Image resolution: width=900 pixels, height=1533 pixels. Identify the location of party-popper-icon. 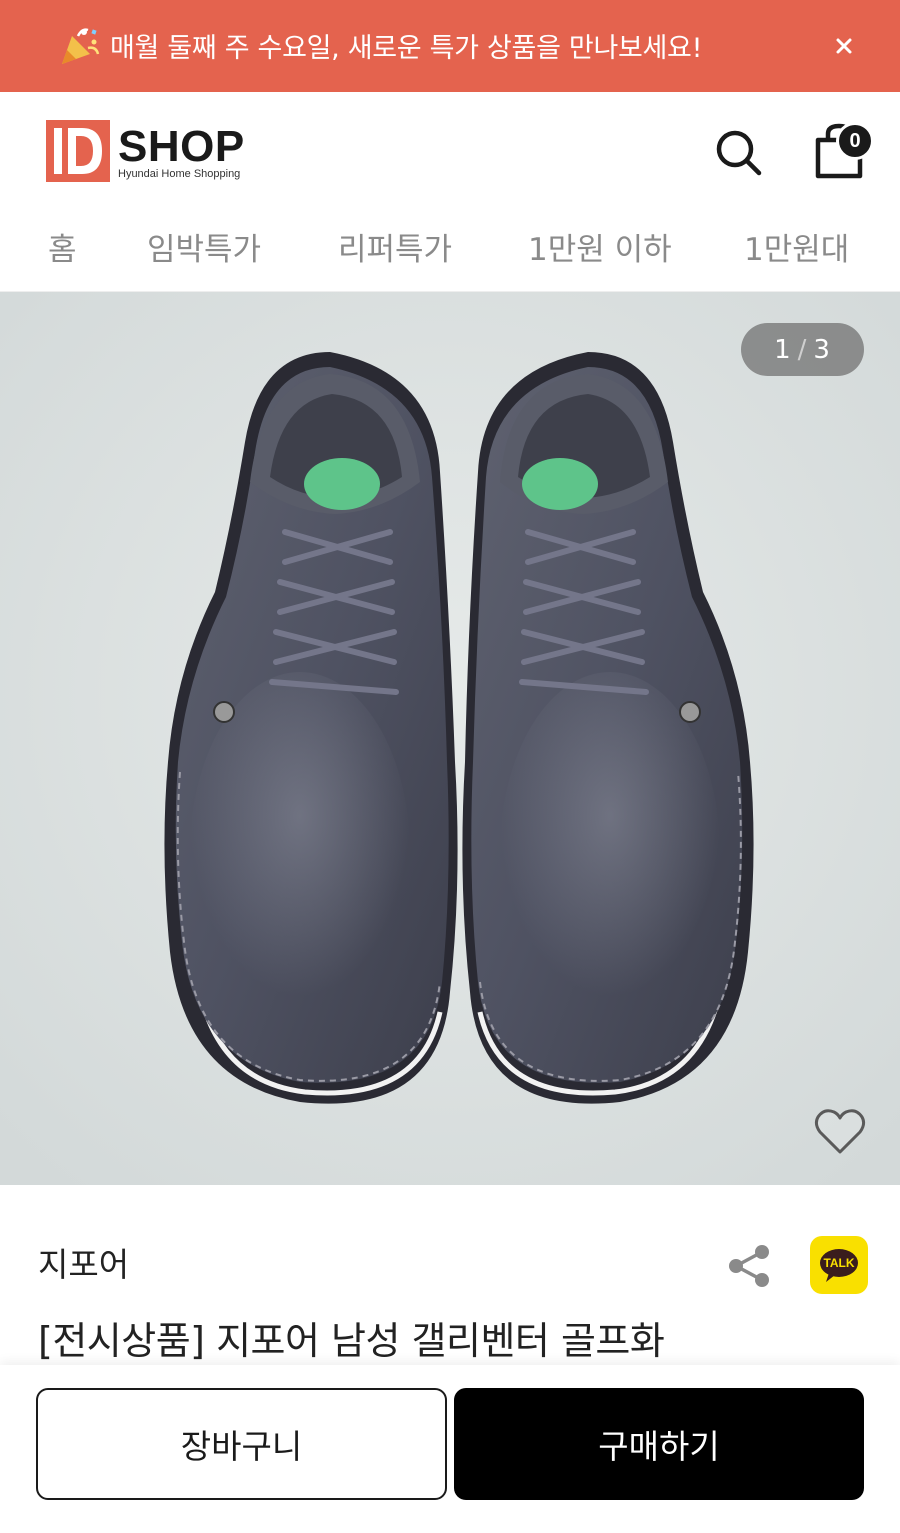
(81, 46).